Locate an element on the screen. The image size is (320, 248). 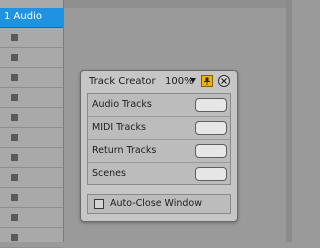
dialog-title: Track Creator is located at coordinates (122, 81).